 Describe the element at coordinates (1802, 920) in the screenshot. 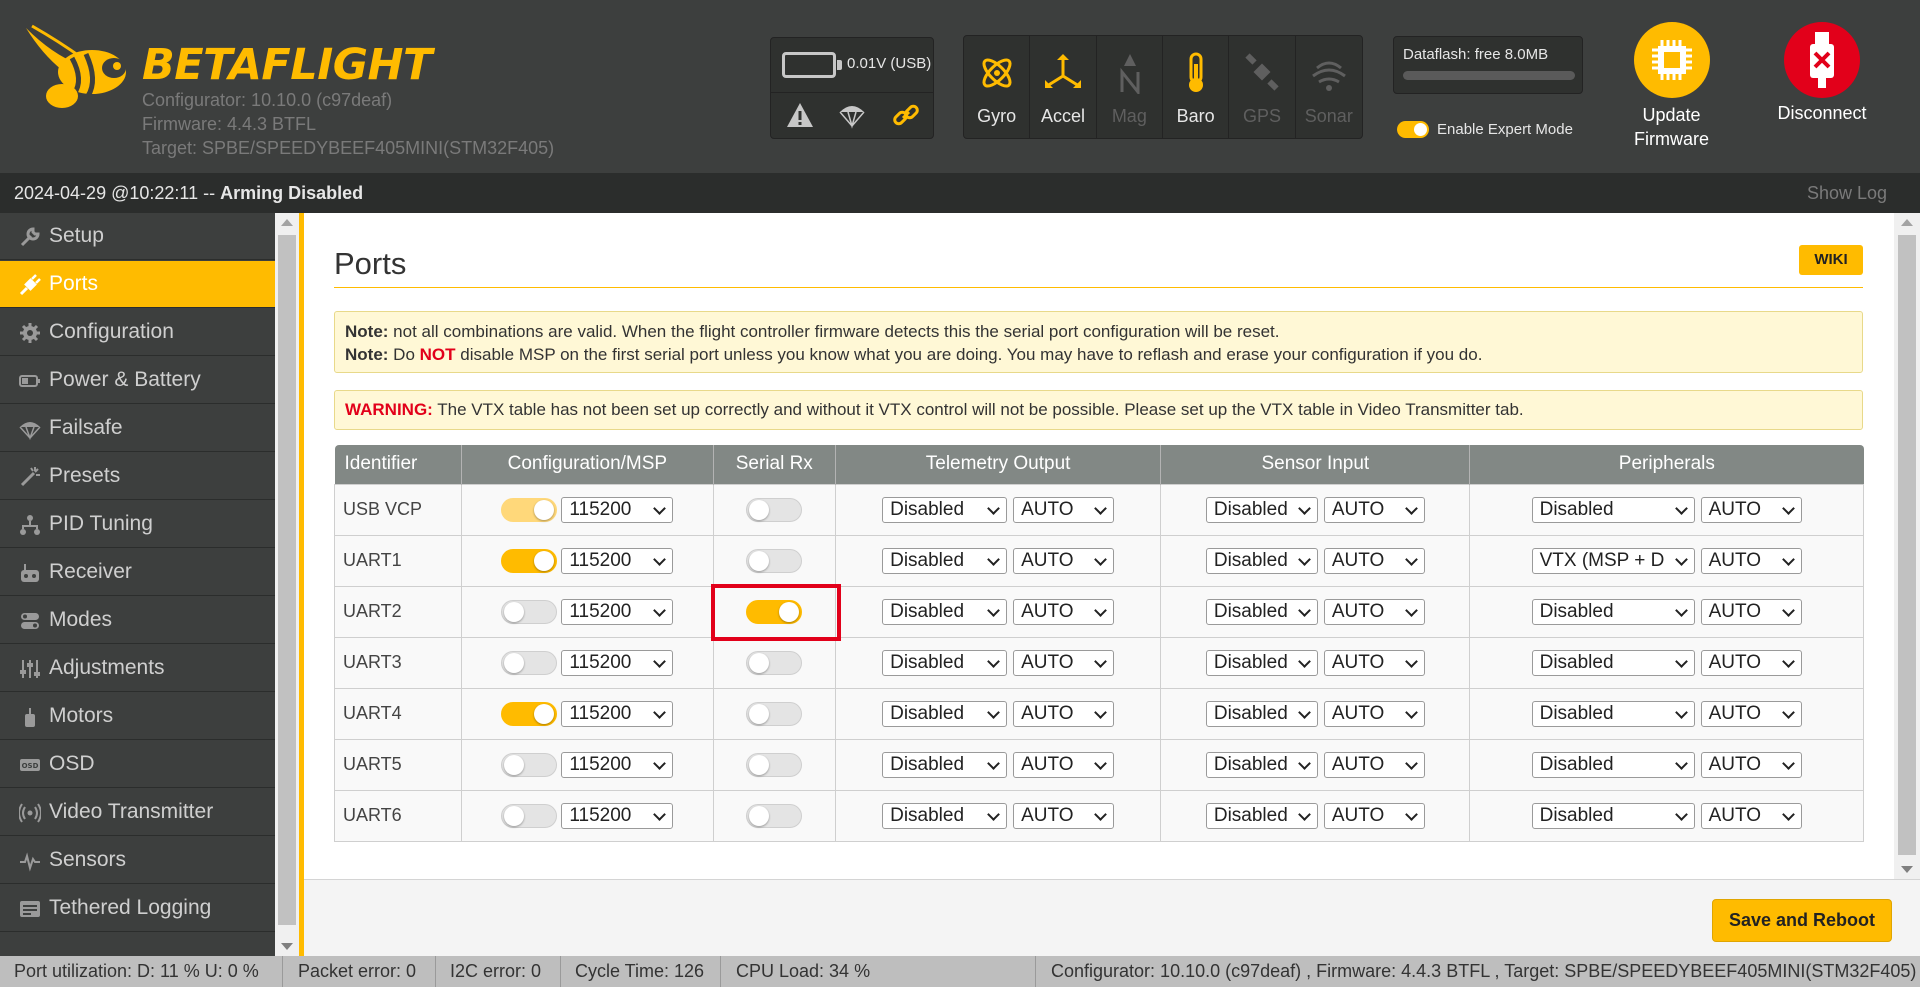

I see `save-and-reboot-button: Save and Reboot` at that location.